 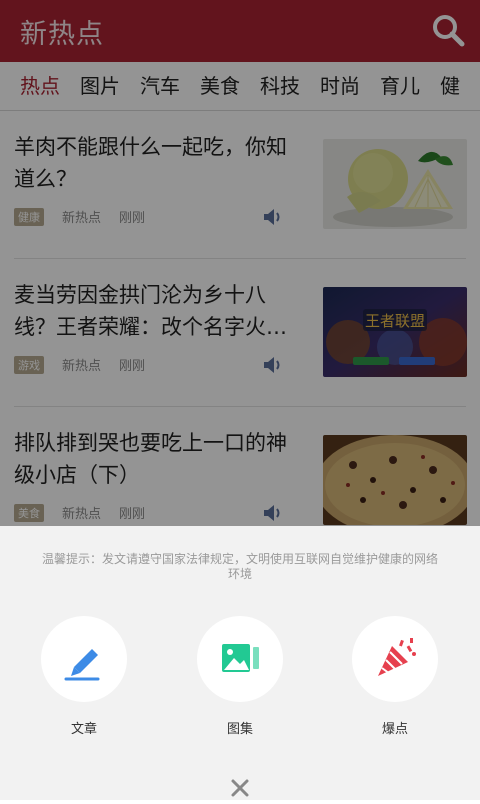 I want to click on notice-text: 温馨提示：发文请遵守国家法律规定，文明使用互联网自觉维护健康的网络环境, so click(x=239, y=566).